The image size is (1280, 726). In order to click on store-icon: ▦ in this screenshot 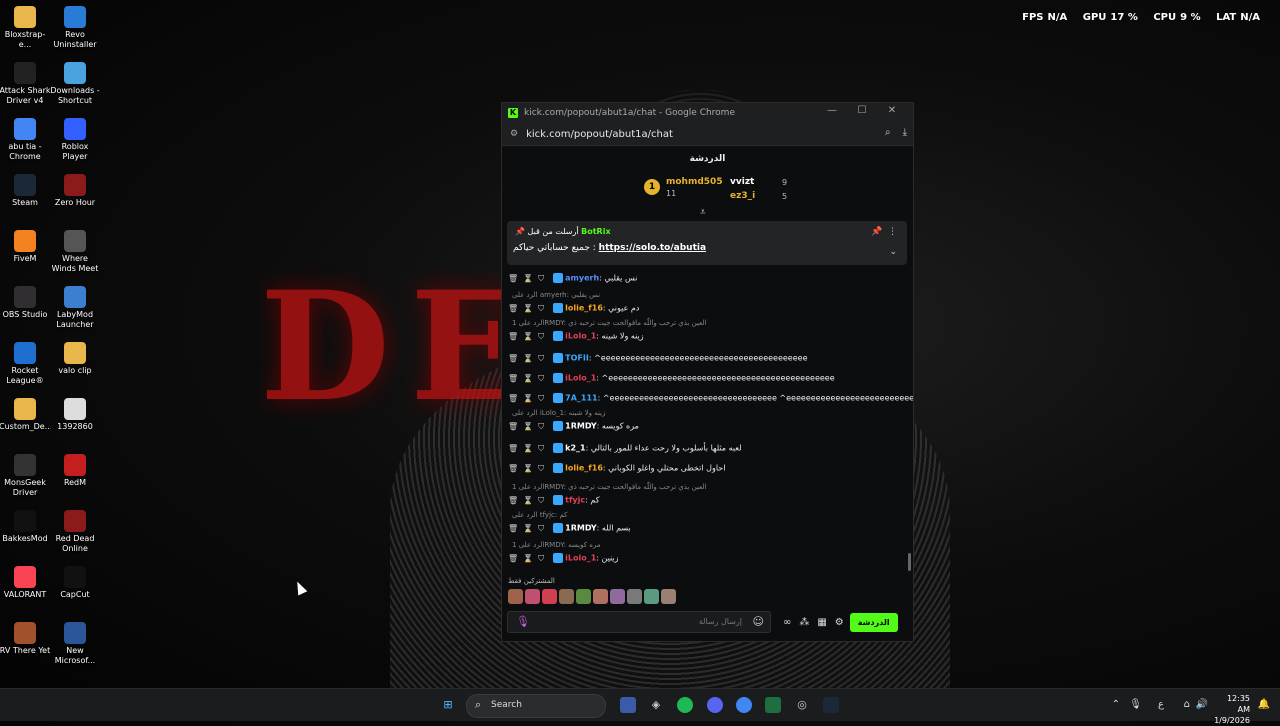, I will do `click(821, 622)`.